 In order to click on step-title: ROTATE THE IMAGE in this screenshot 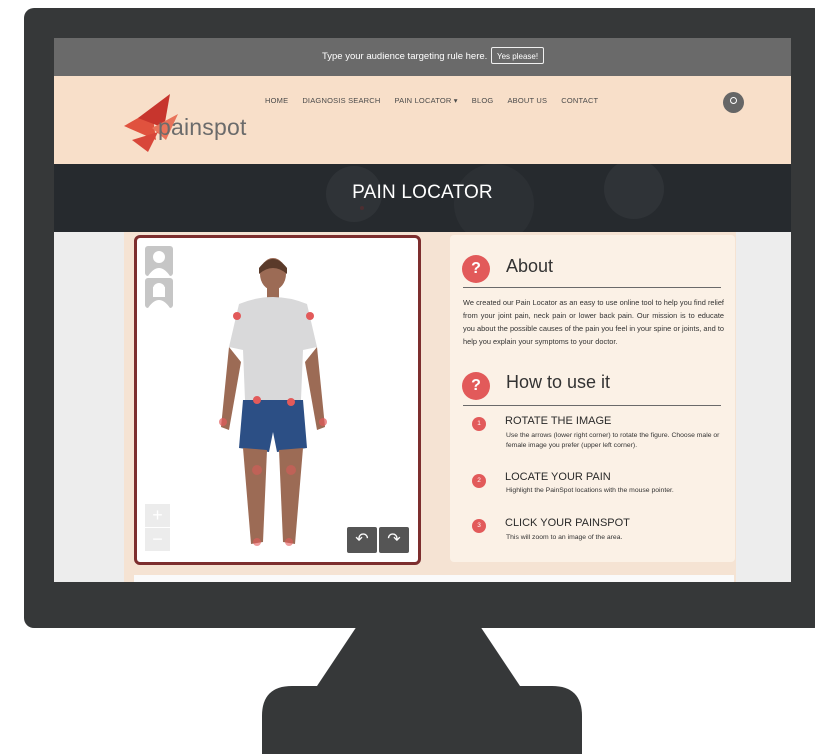, I will do `click(558, 421)`.